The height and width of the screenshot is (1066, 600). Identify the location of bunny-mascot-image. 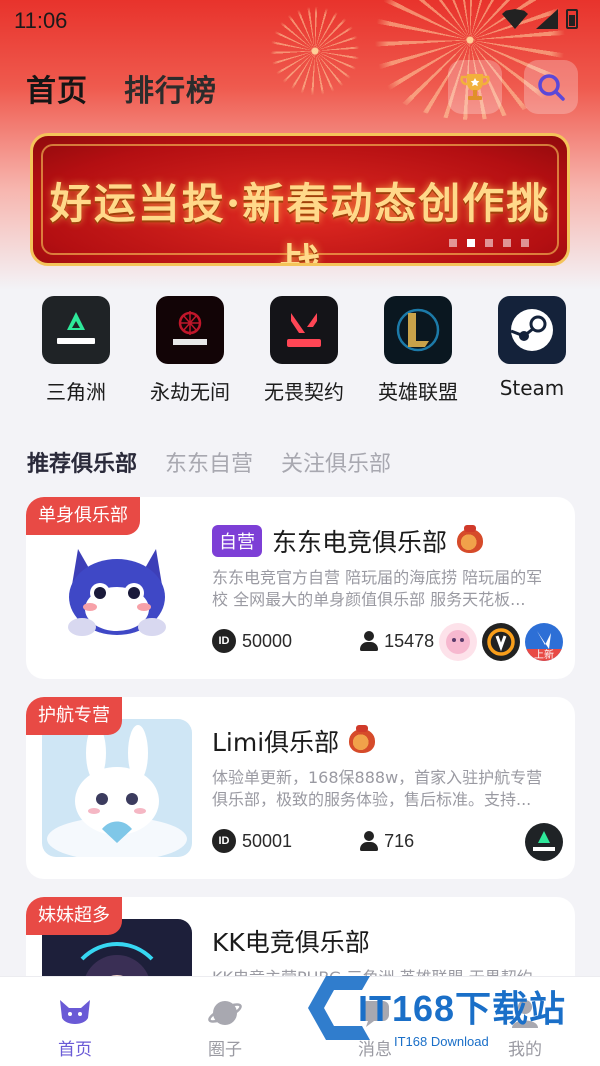
(117, 793).